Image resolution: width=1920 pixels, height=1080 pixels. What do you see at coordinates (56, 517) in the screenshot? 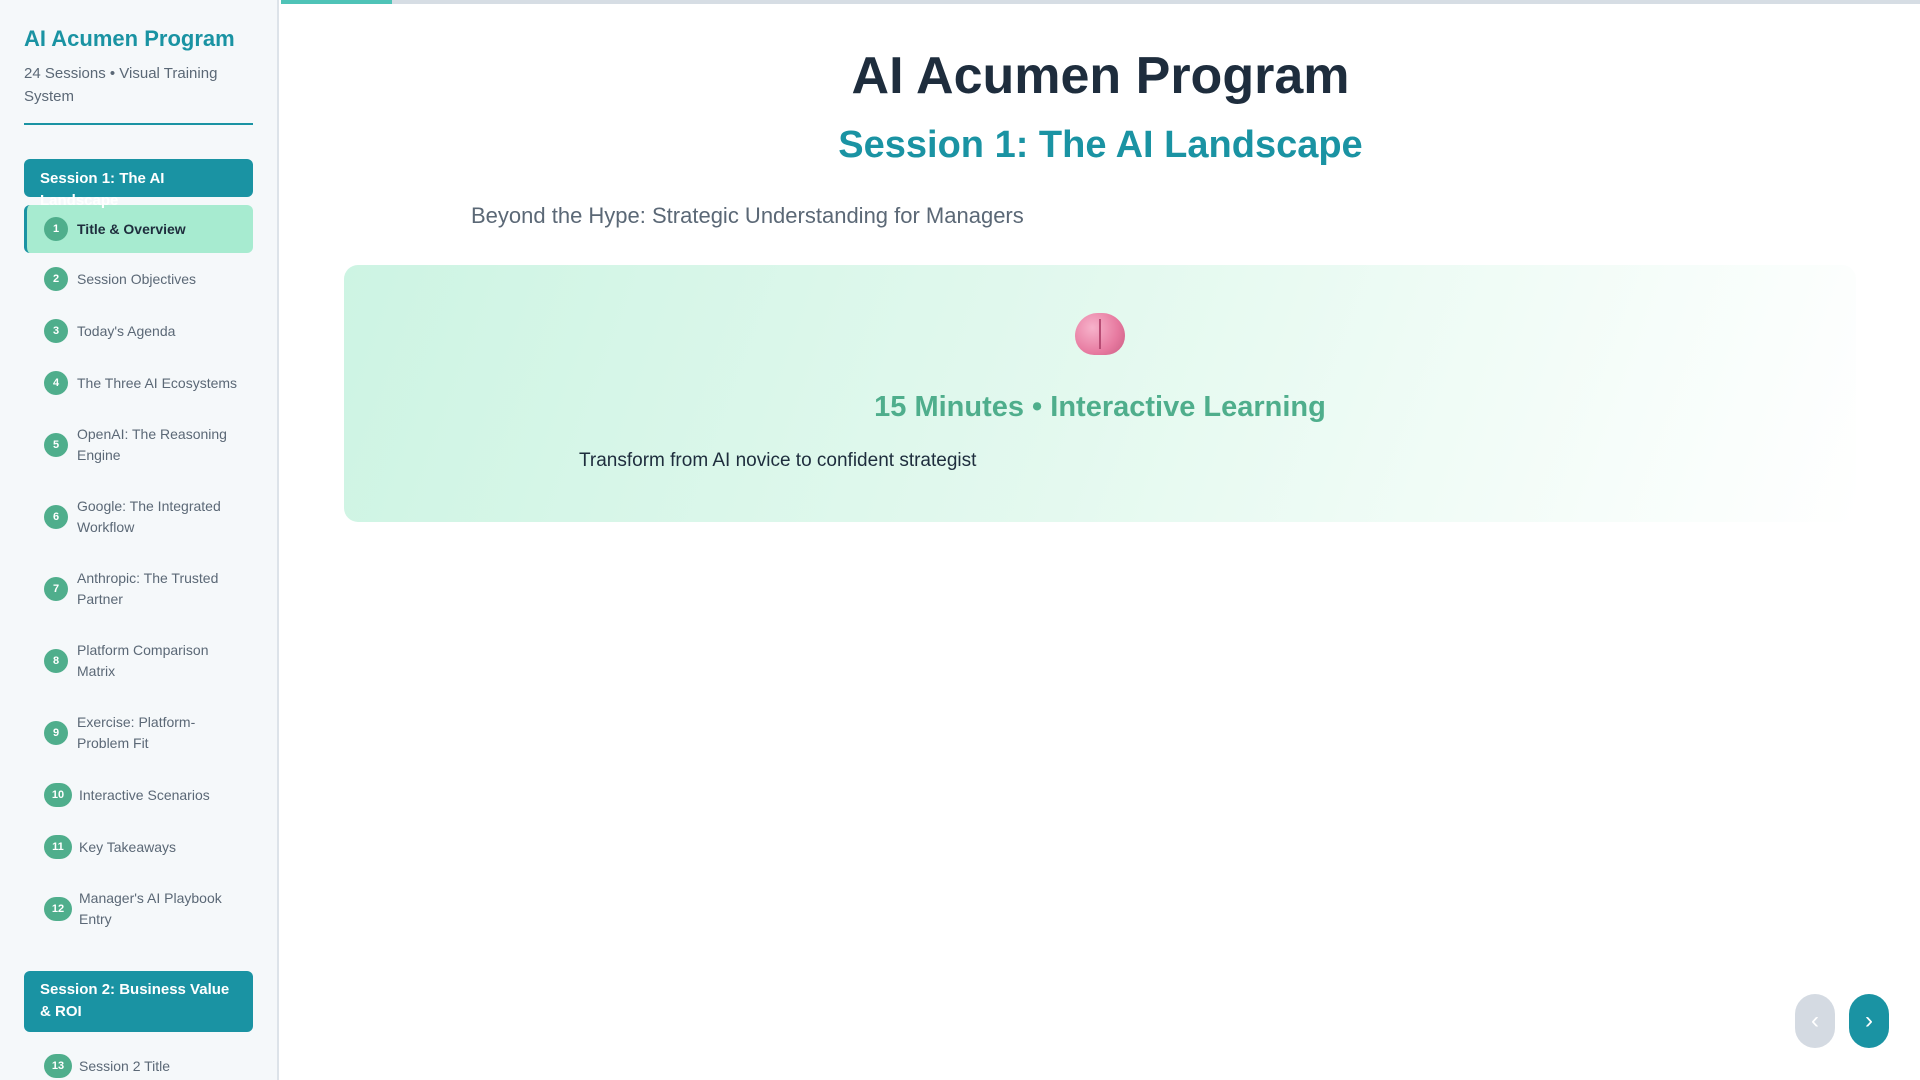
I see `nav-number: 6` at bounding box center [56, 517].